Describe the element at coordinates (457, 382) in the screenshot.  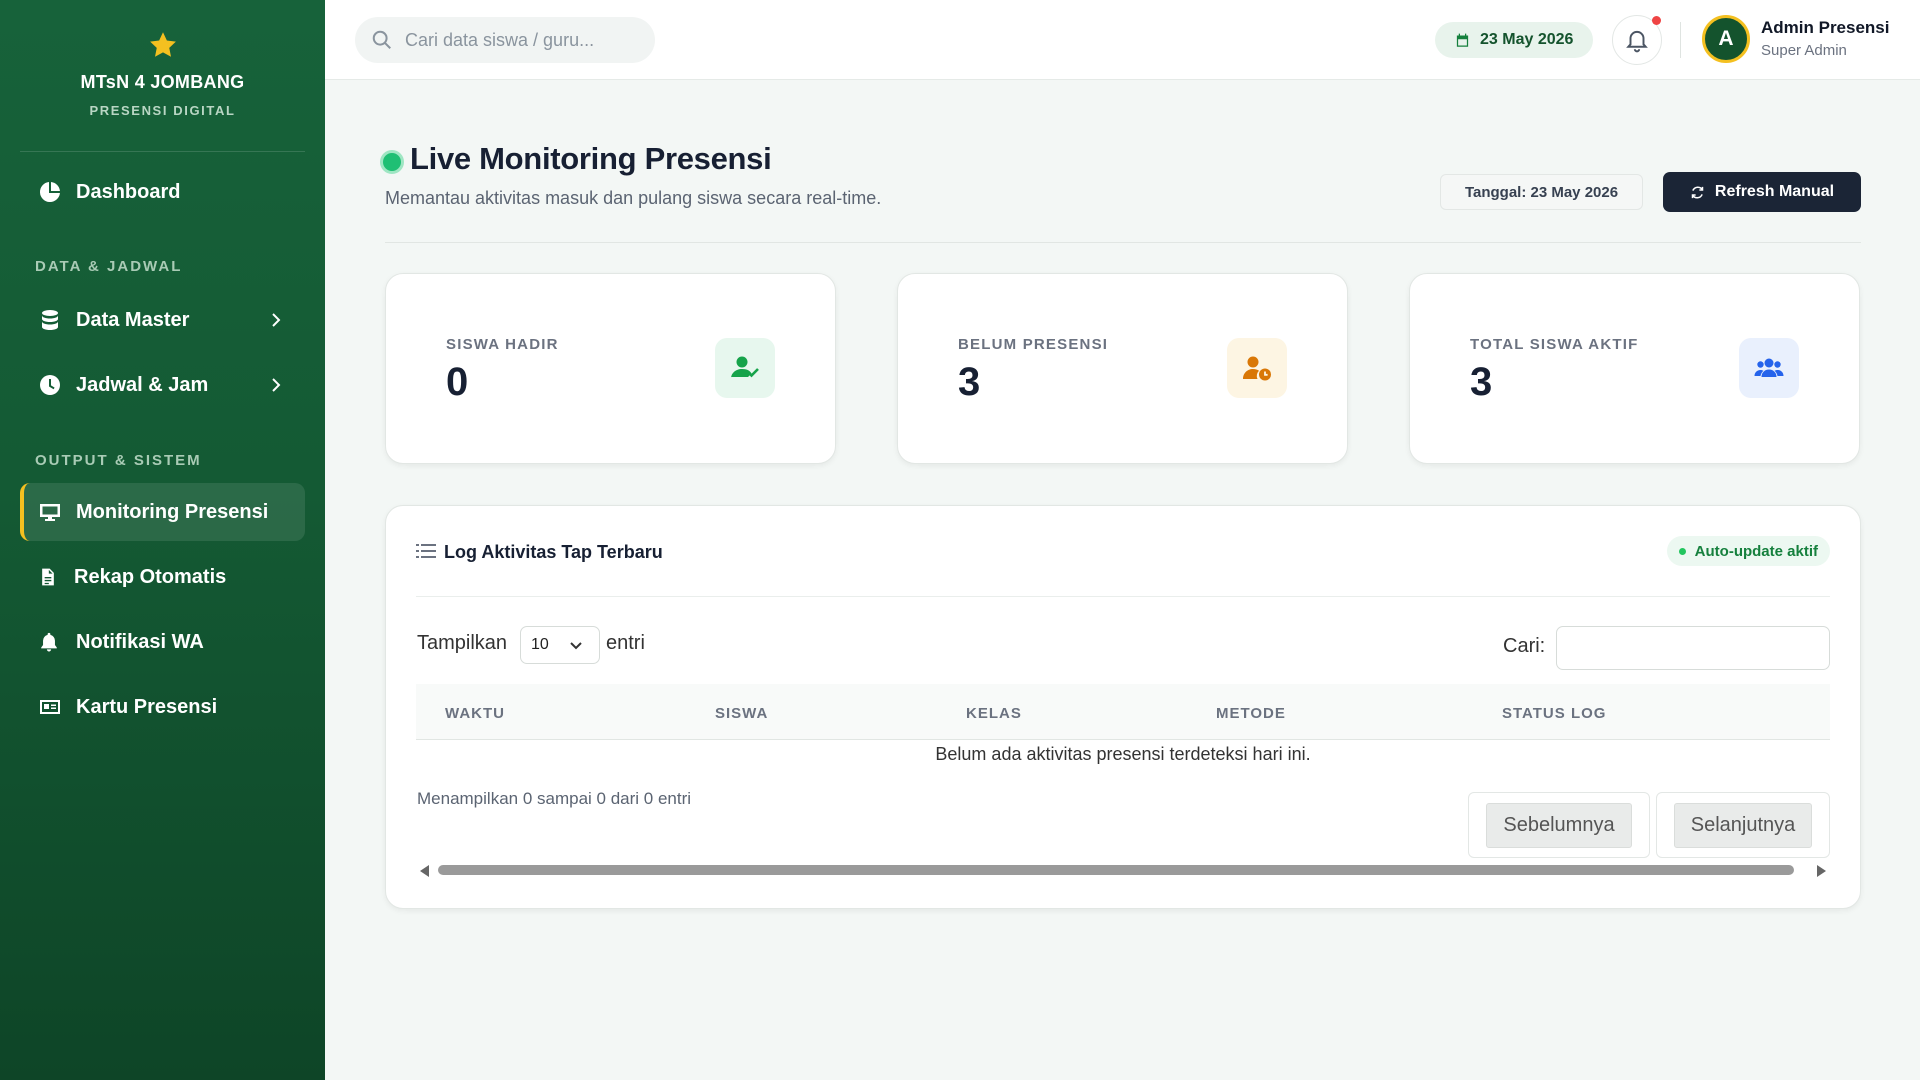
I see `stat-value: 0` at that location.